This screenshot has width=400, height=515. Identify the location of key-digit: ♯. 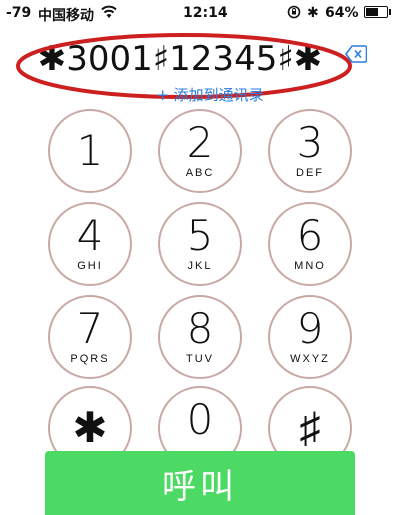
(310, 427).